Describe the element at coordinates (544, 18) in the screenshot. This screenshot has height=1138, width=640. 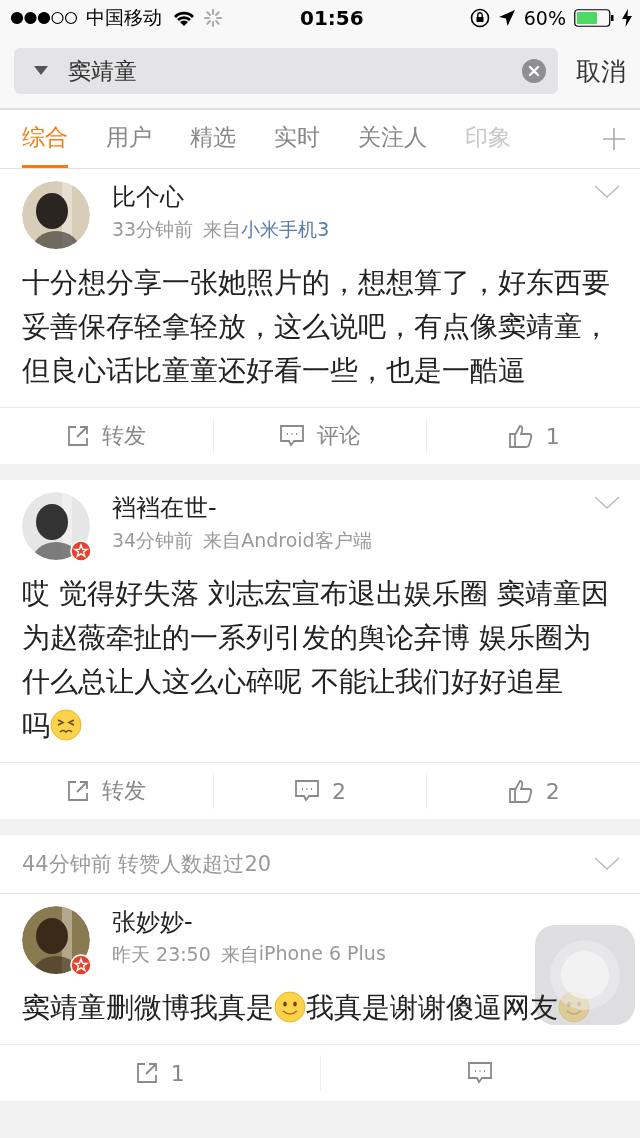
I see `battery-percent: 60%` at that location.